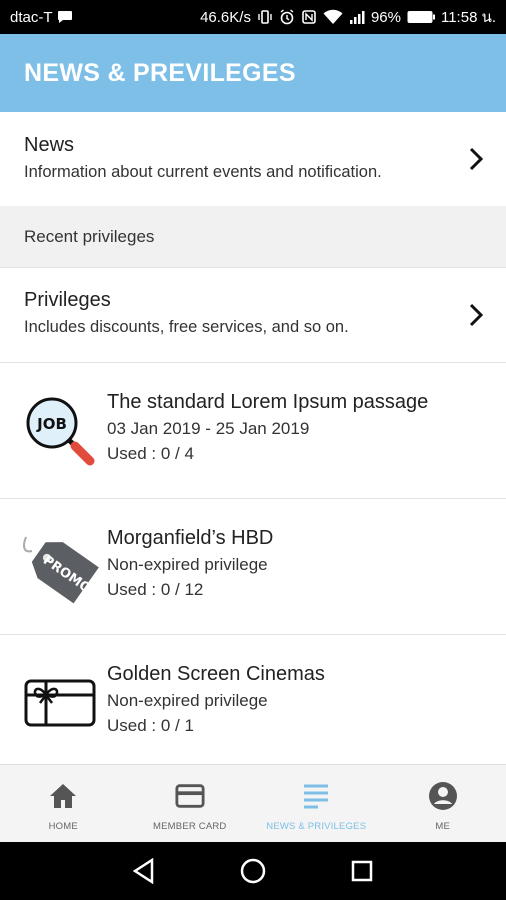 The width and height of the screenshot is (506, 900). I want to click on alarm-icon, so click(287, 17).